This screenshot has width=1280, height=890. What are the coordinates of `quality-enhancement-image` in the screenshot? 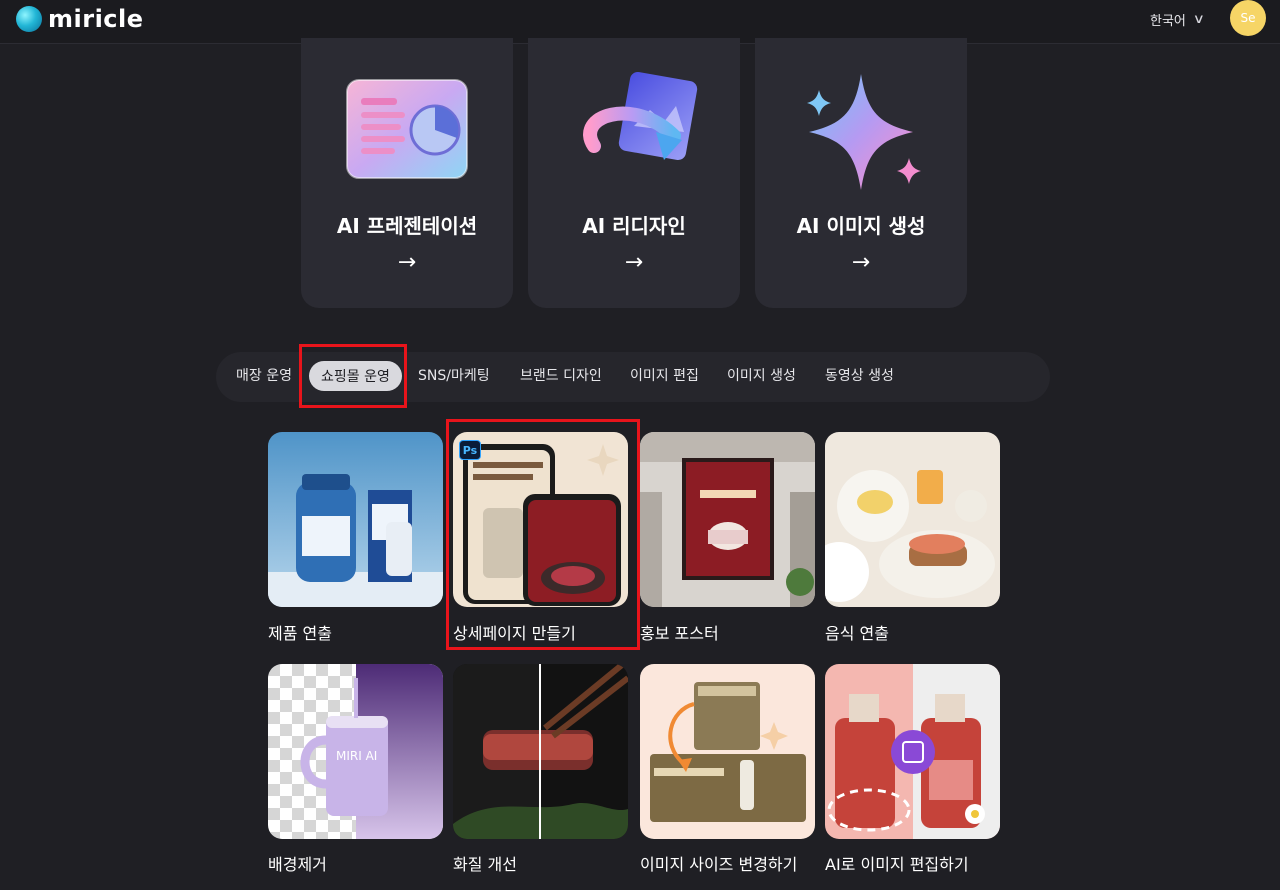 It's located at (540, 751).